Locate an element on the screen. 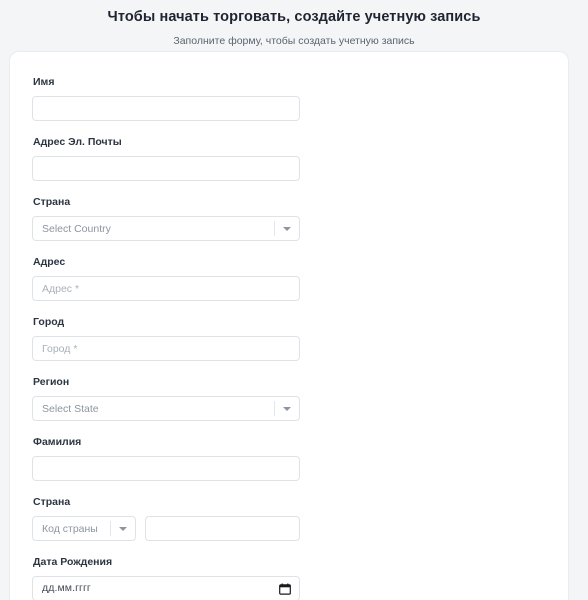 Image resolution: width=588 pixels, height=600 pixels. state-select-value: Select State is located at coordinates (70, 408).